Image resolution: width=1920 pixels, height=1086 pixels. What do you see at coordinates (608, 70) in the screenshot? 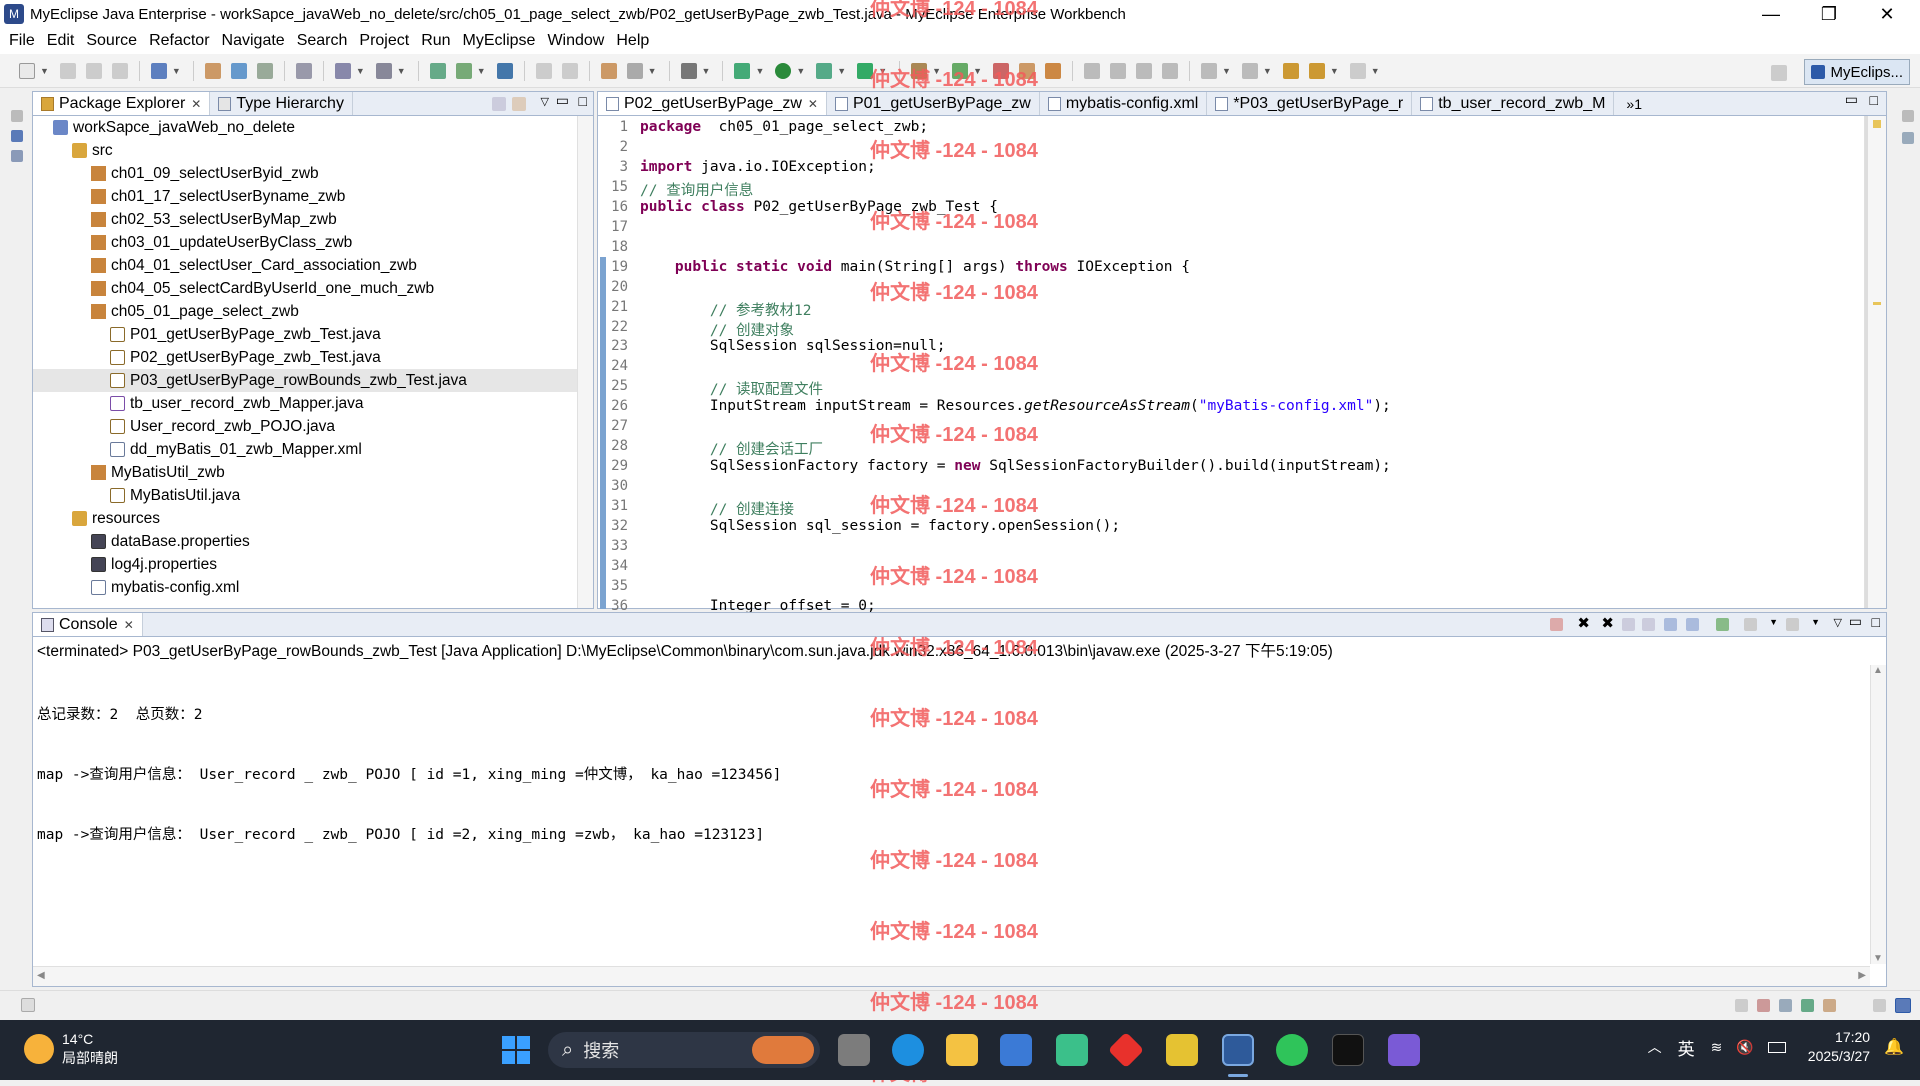
I see `new-java-class-icon` at bounding box center [608, 70].